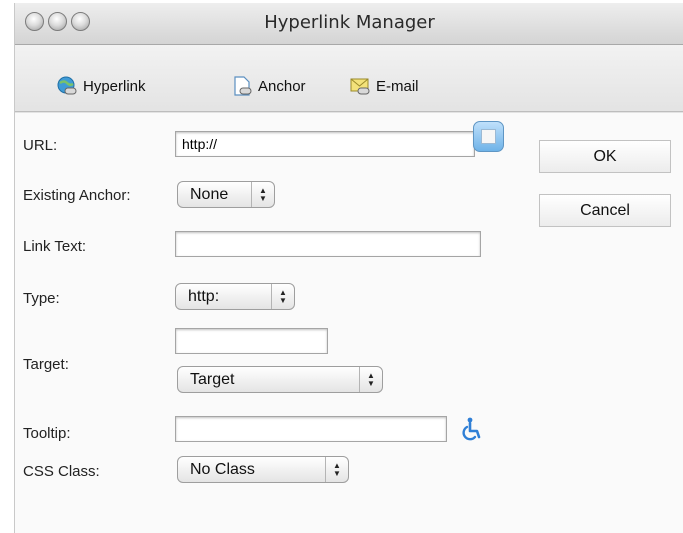 The image size is (683, 533). Describe the element at coordinates (471, 429) in the screenshot. I see `accessibility-icon` at that location.